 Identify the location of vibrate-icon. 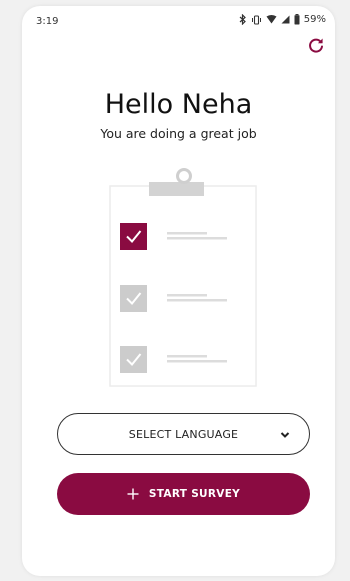
(256, 19).